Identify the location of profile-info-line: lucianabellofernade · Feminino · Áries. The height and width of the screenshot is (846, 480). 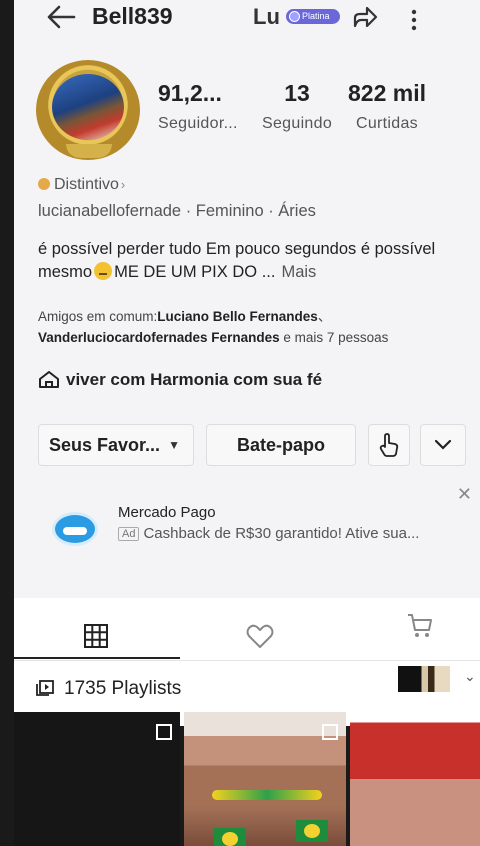
(177, 211).